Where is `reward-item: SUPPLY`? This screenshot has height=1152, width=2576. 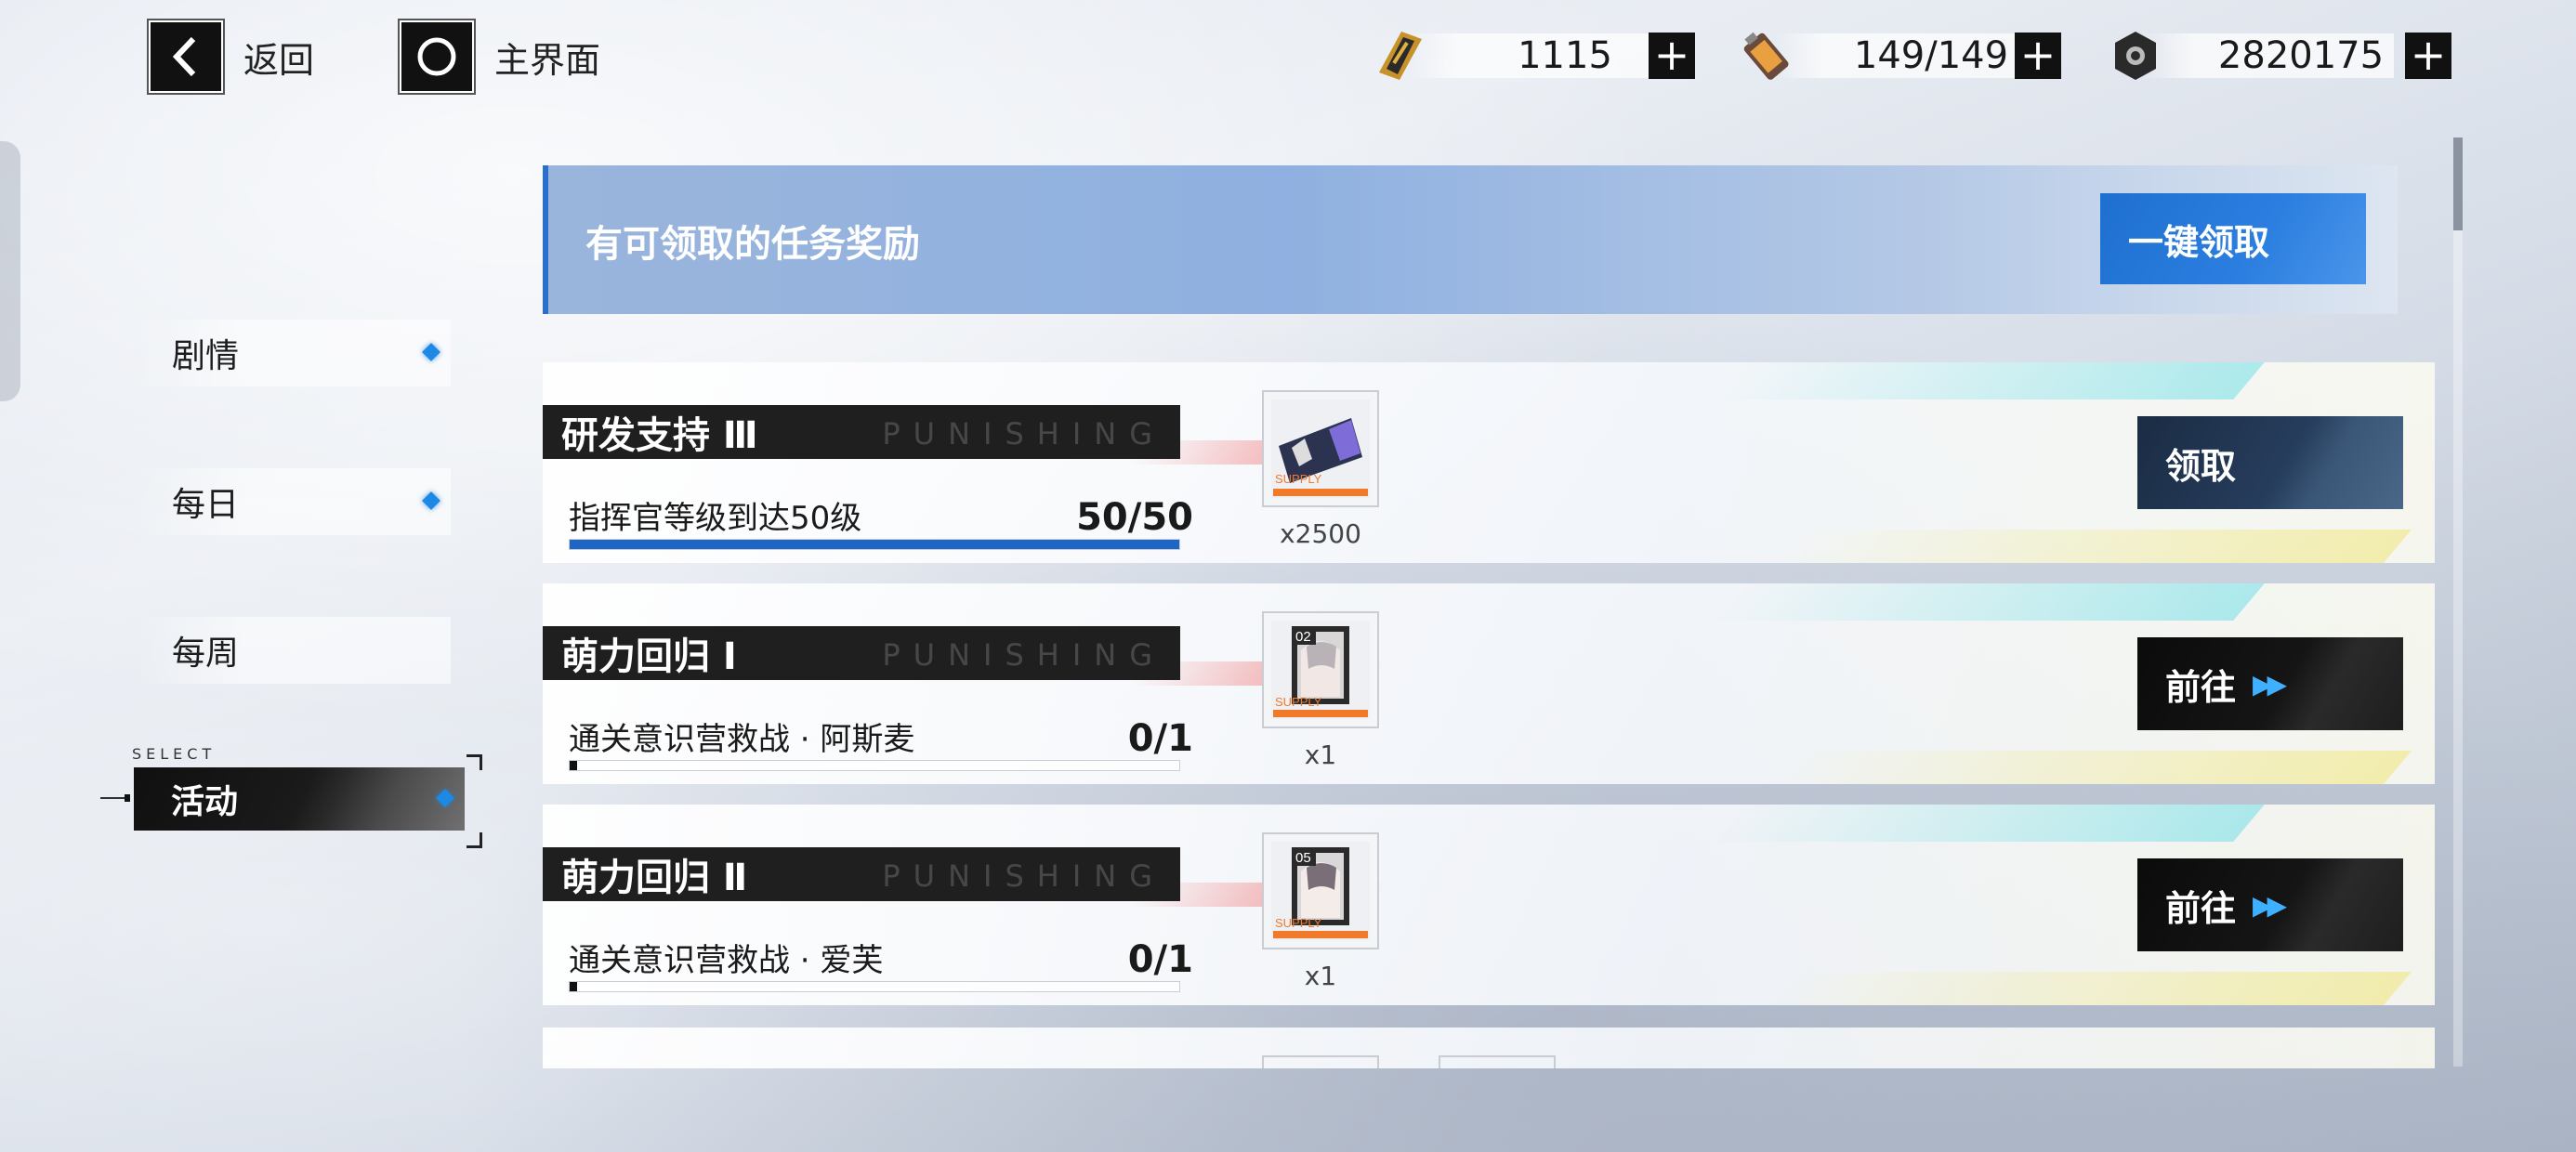
reward-item: SUPPLY is located at coordinates (1320, 448).